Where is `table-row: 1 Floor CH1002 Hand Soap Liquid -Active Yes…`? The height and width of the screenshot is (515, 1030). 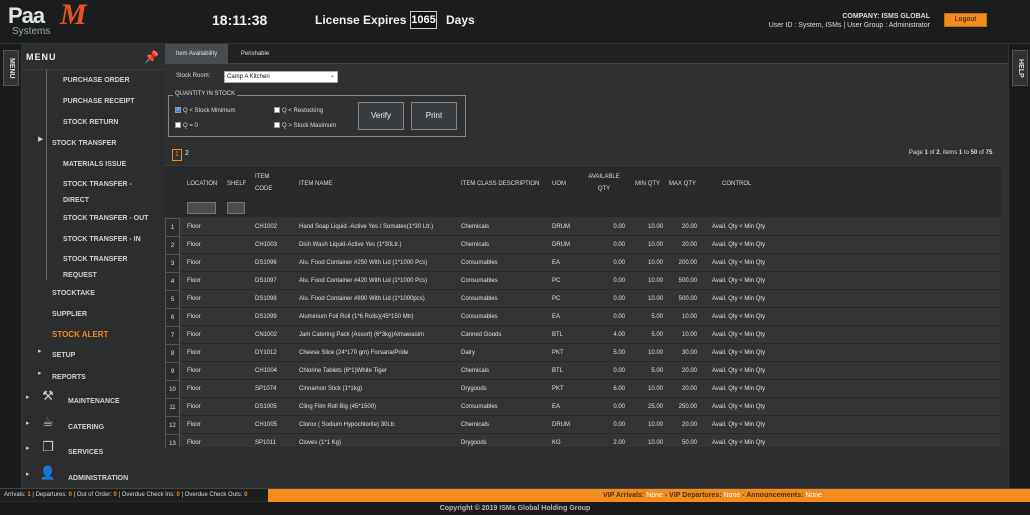
table-row: 1 Floor CH1002 Hand Soap Liquid -Active Yes… is located at coordinates (583, 228).